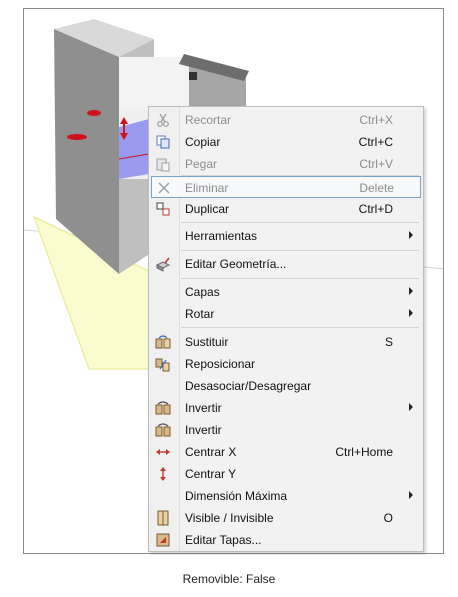 The image size is (458, 597). Describe the element at coordinates (286, 120) in the screenshot. I see `menu-item-recortar: Recortar Ctrl+X` at that location.